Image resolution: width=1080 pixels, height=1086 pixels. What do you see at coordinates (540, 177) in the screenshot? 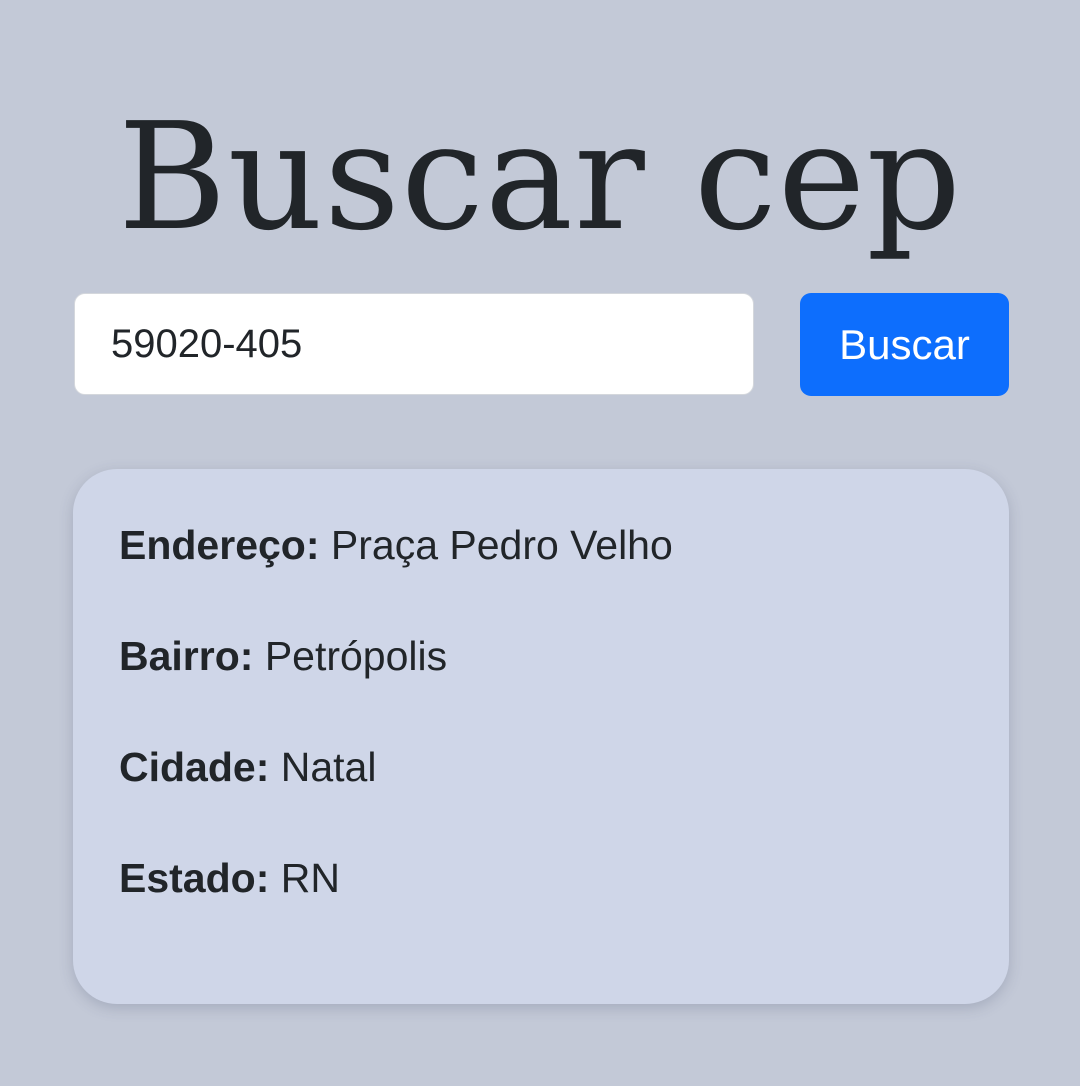
I see `page-title: Buscar cep` at bounding box center [540, 177].